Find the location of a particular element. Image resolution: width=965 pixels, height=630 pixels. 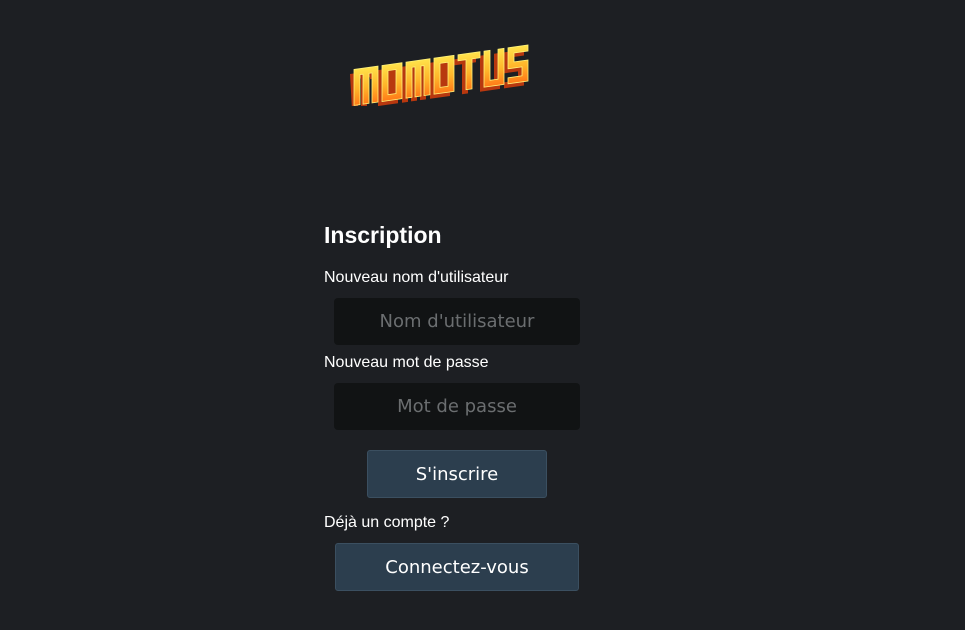

password-label: Nouveau mot de passe is located at coordinates (406, 362).